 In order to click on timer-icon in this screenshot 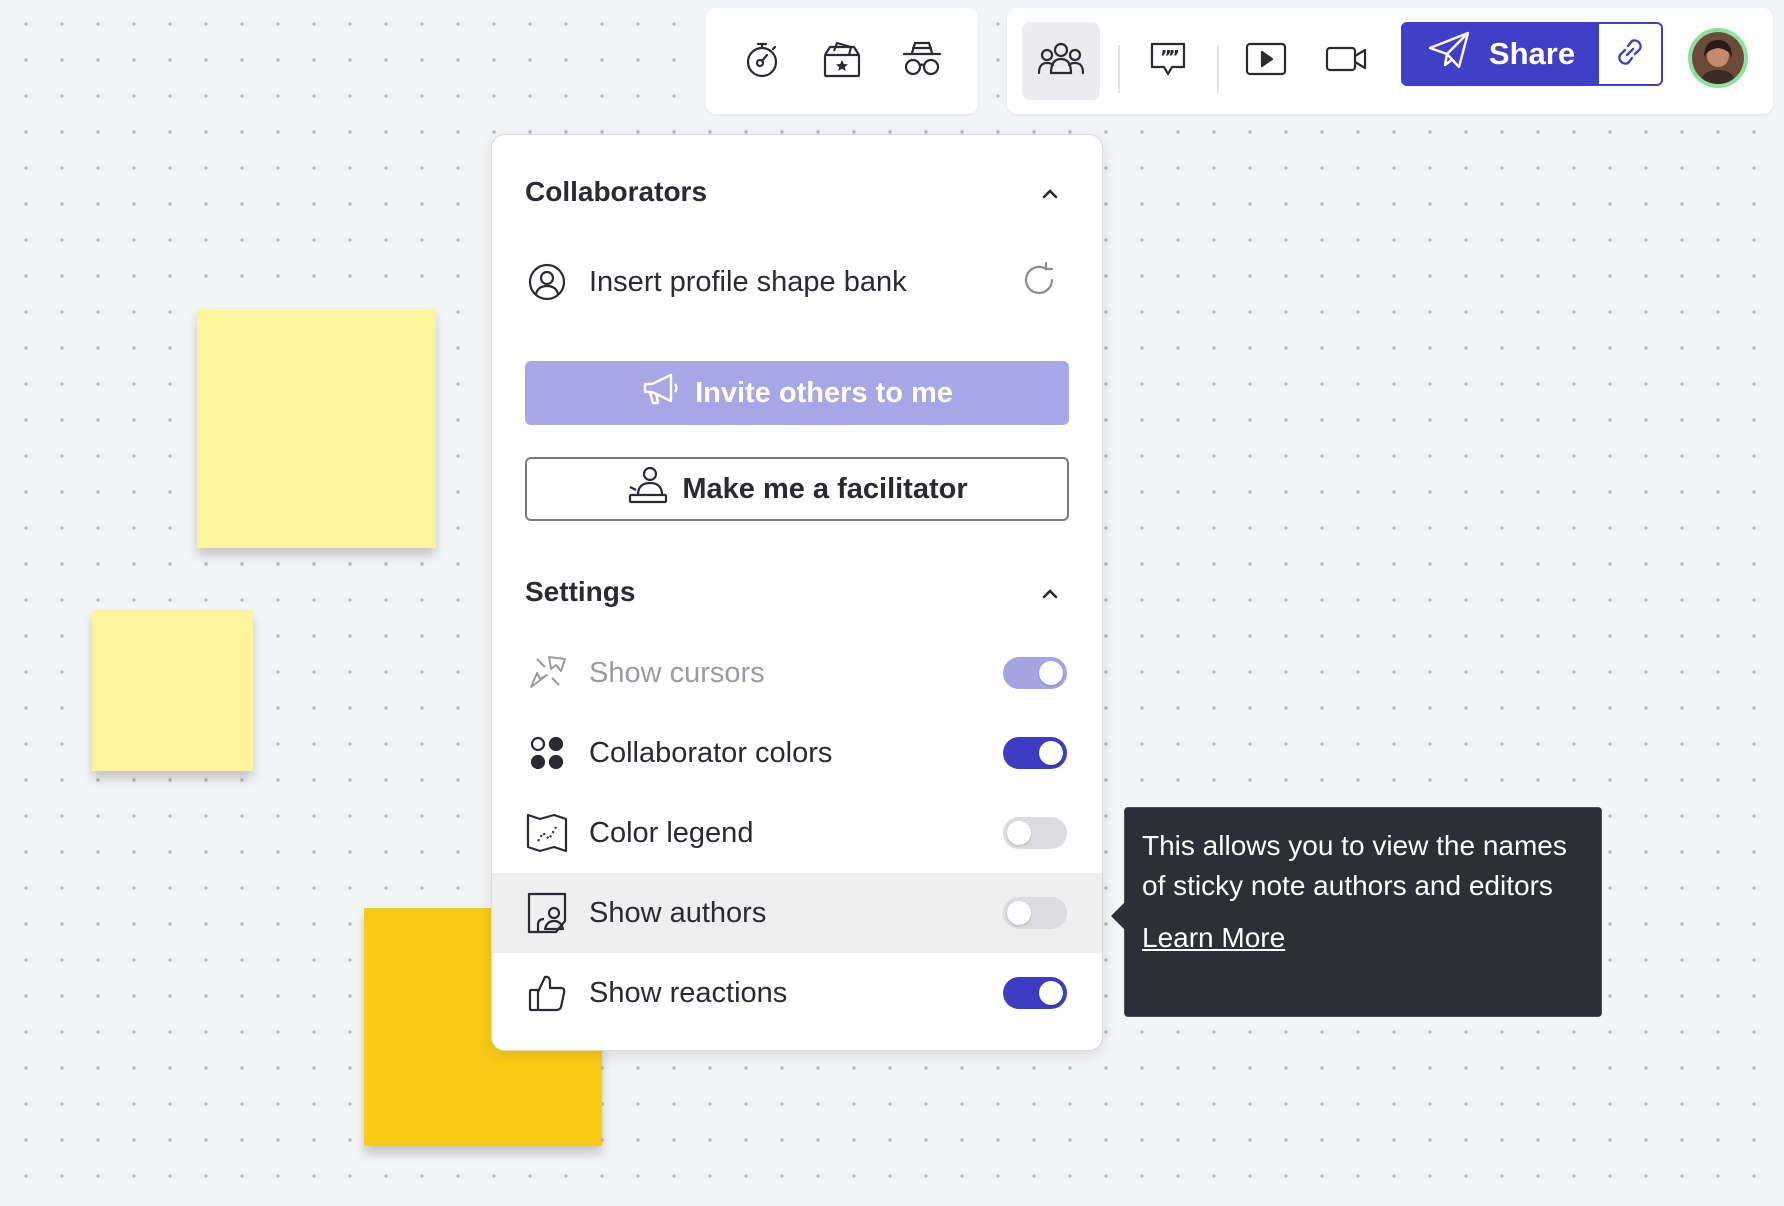, I will do `click(762, 61)`.